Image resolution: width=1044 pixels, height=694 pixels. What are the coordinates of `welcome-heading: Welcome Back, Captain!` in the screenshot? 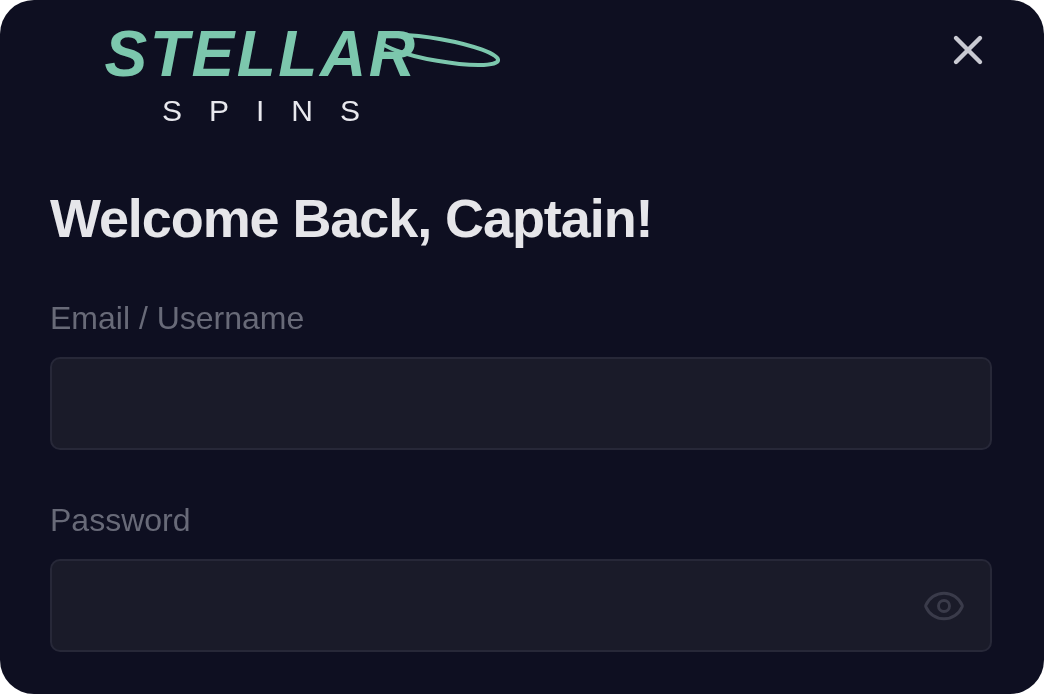 It's located at (352, 218).